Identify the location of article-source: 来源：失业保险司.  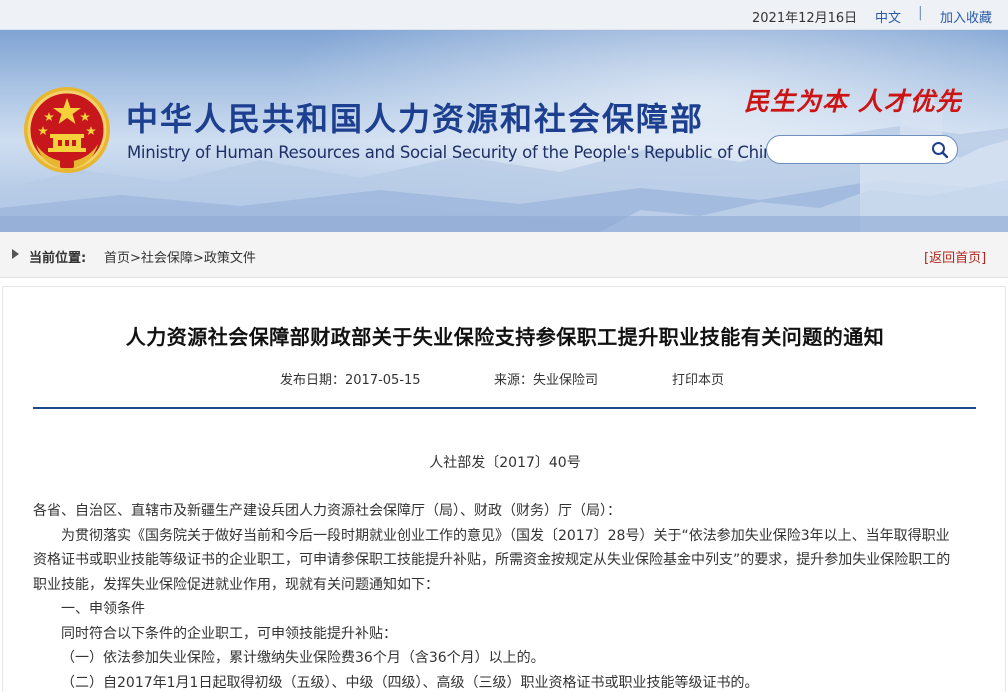
(546, 380).